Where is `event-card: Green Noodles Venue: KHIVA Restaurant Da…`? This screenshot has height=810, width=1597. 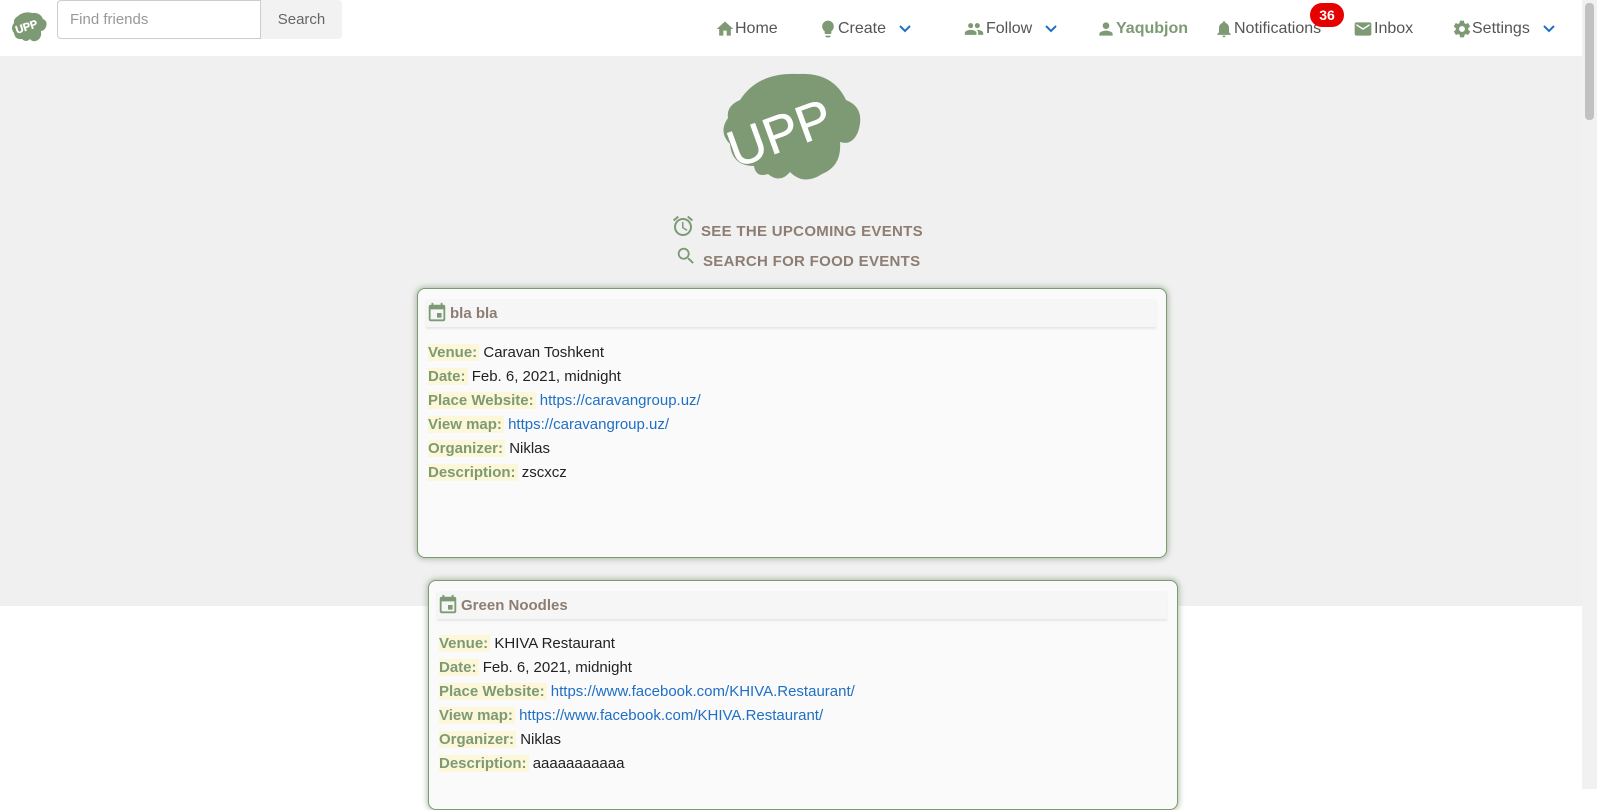 event-card: Green Noodles Venue: KHIVA Restaurant Da… is located at coordinates (803, 695).